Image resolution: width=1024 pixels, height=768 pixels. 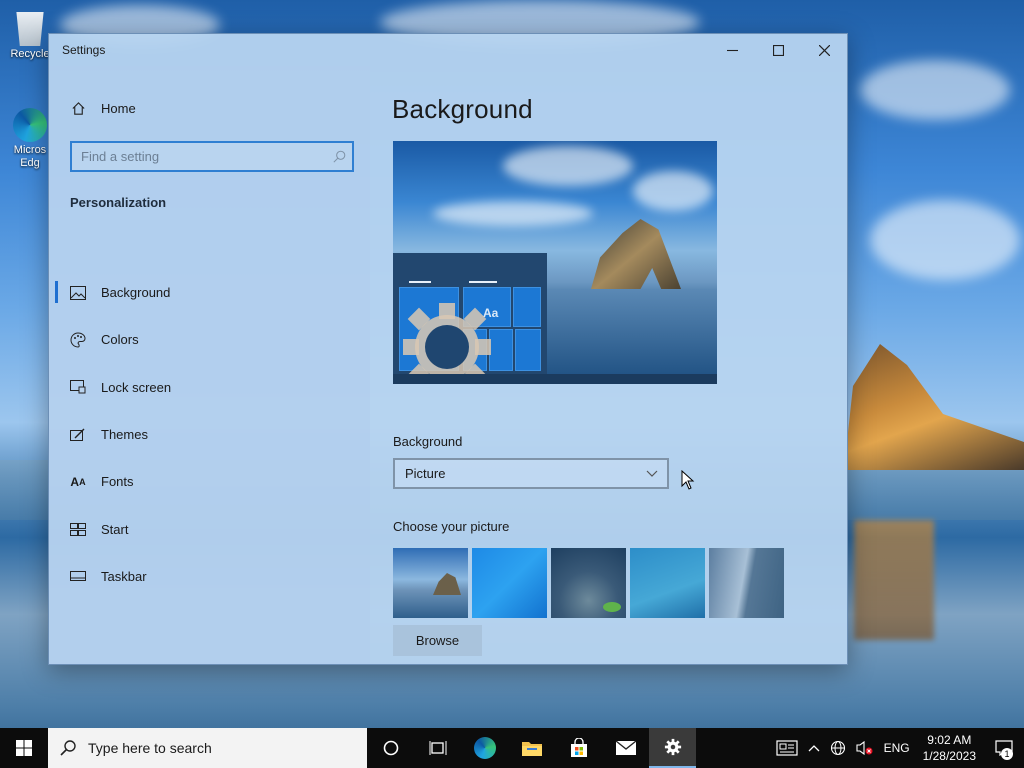 I want to click on picture-thumbnails, so click(x=588, y=583).